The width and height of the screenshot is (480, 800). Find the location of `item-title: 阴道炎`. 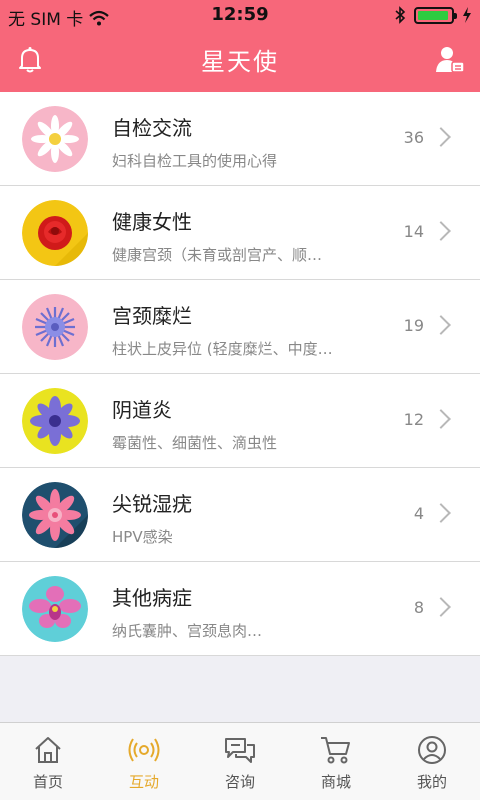

item-title: 阴道炎 is located at coordinates (142, 410).